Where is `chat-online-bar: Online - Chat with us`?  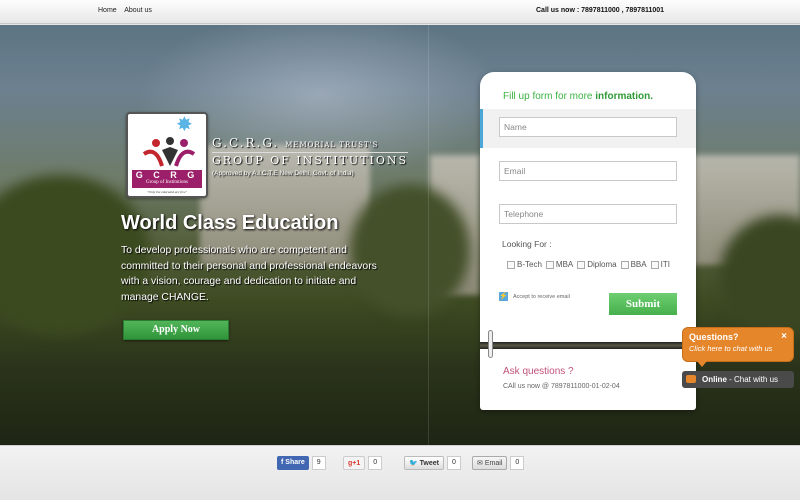
chat-online-bar: Online - Chat with us is located at coordinates (738, 379).